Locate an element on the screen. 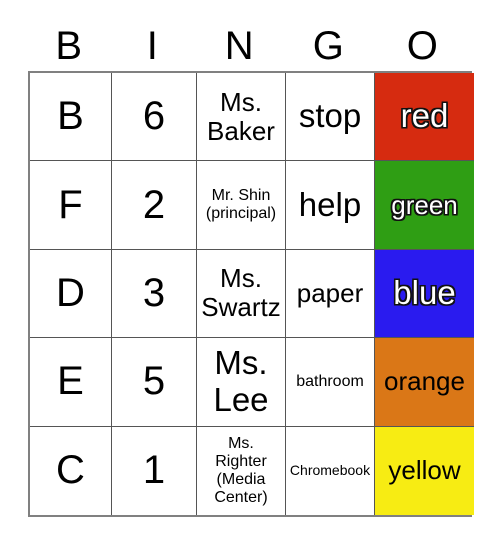 The height and width of the screenshot is (544, 500). bingo-cell-i2: 2 is located at coordinates (154, 205).